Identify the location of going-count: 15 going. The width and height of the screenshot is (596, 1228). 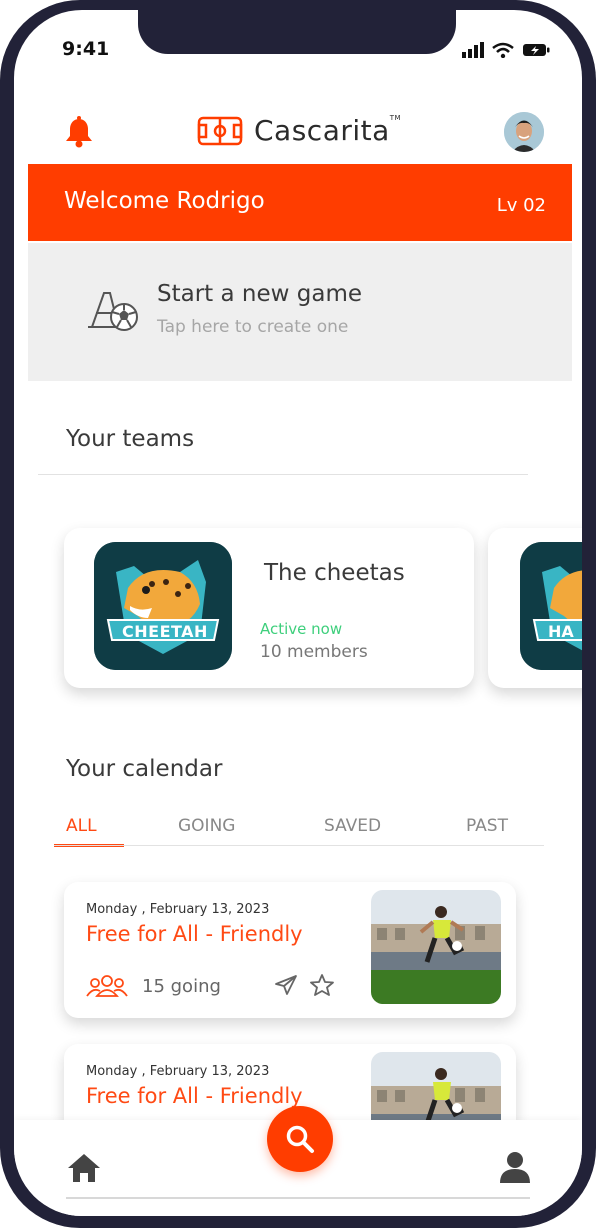
(181, 986).